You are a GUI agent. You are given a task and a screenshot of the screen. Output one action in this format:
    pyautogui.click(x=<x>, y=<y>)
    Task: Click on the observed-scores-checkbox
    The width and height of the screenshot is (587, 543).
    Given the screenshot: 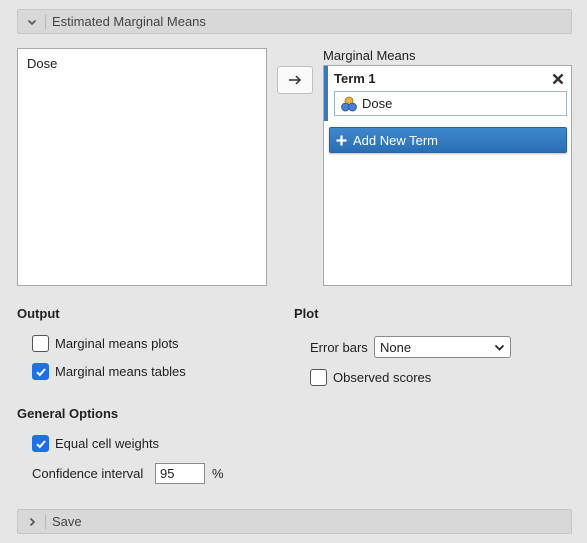 What is the action you would take?
    pyautogui.click(x=318, y=377)
    